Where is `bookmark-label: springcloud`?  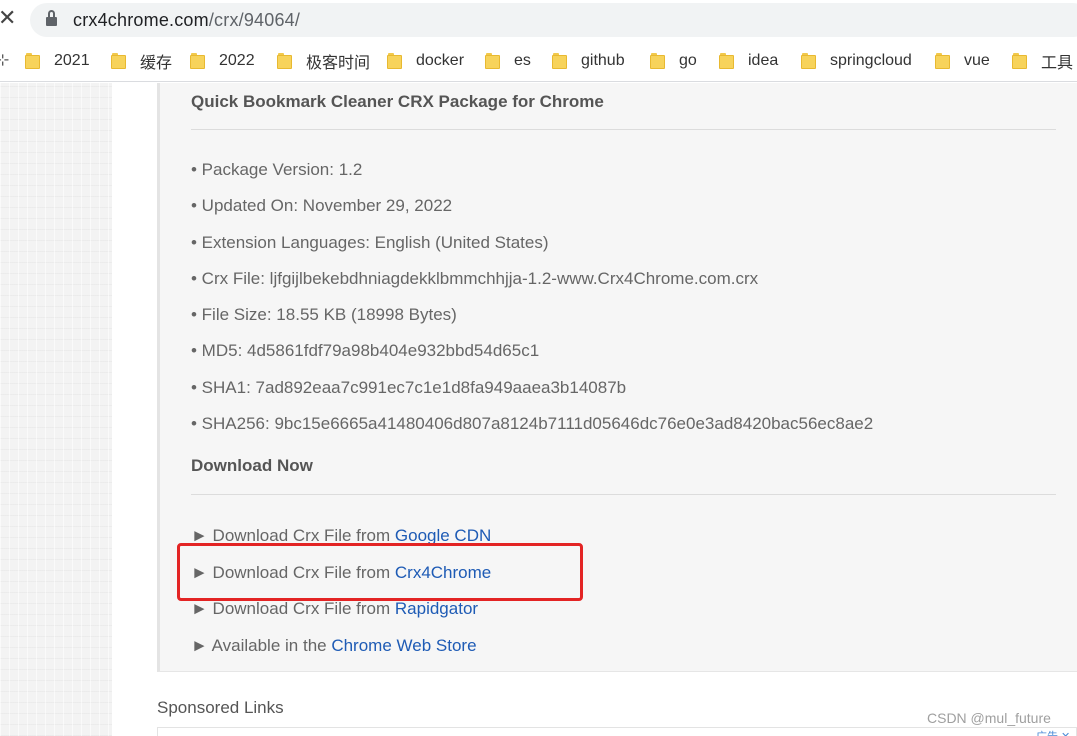
bookmark-label: springcloud is located at coordinates (871, 60).